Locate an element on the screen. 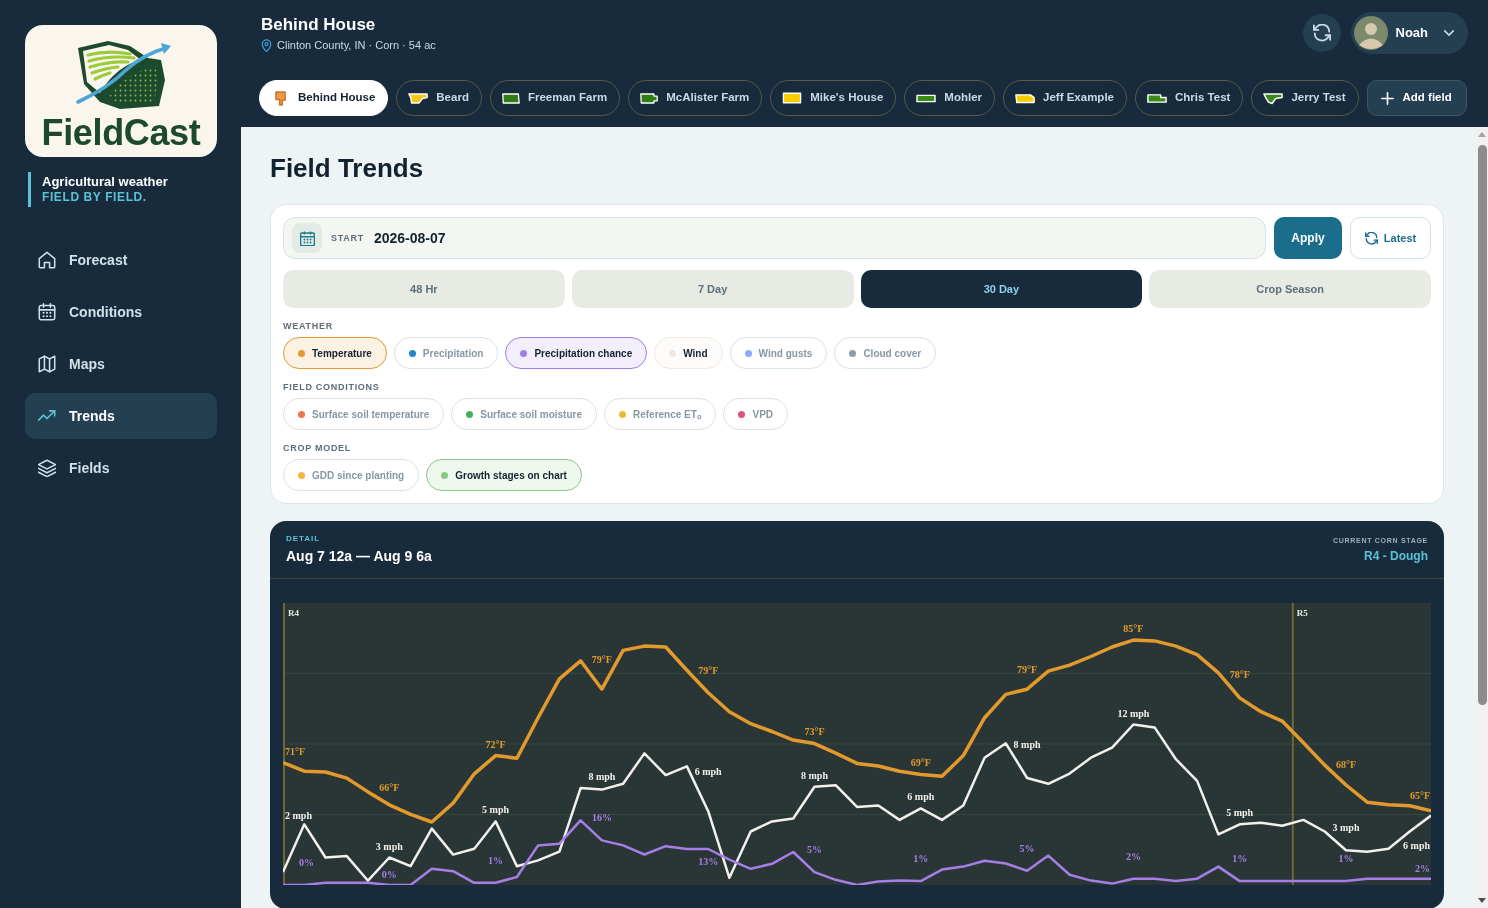 The image size is (1488, 908). start-label: START is located at coordinates (347, 238).